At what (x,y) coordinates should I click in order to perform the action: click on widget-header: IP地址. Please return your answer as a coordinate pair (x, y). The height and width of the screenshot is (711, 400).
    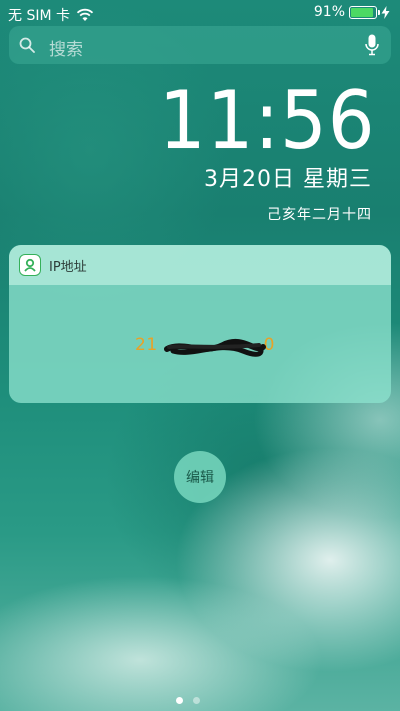
    Looking at the image, I should click on (200, 265).